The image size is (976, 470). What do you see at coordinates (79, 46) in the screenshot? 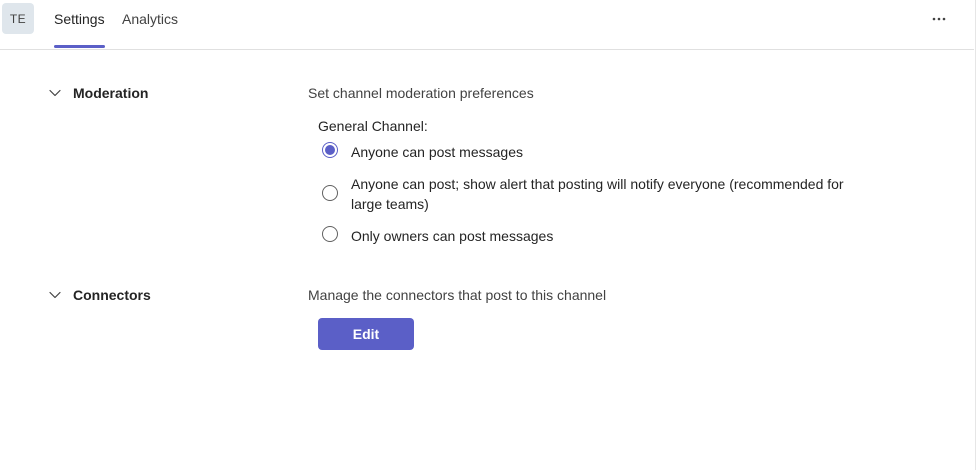
I see `active-tab-indicator` at bounding box center [79, 46].